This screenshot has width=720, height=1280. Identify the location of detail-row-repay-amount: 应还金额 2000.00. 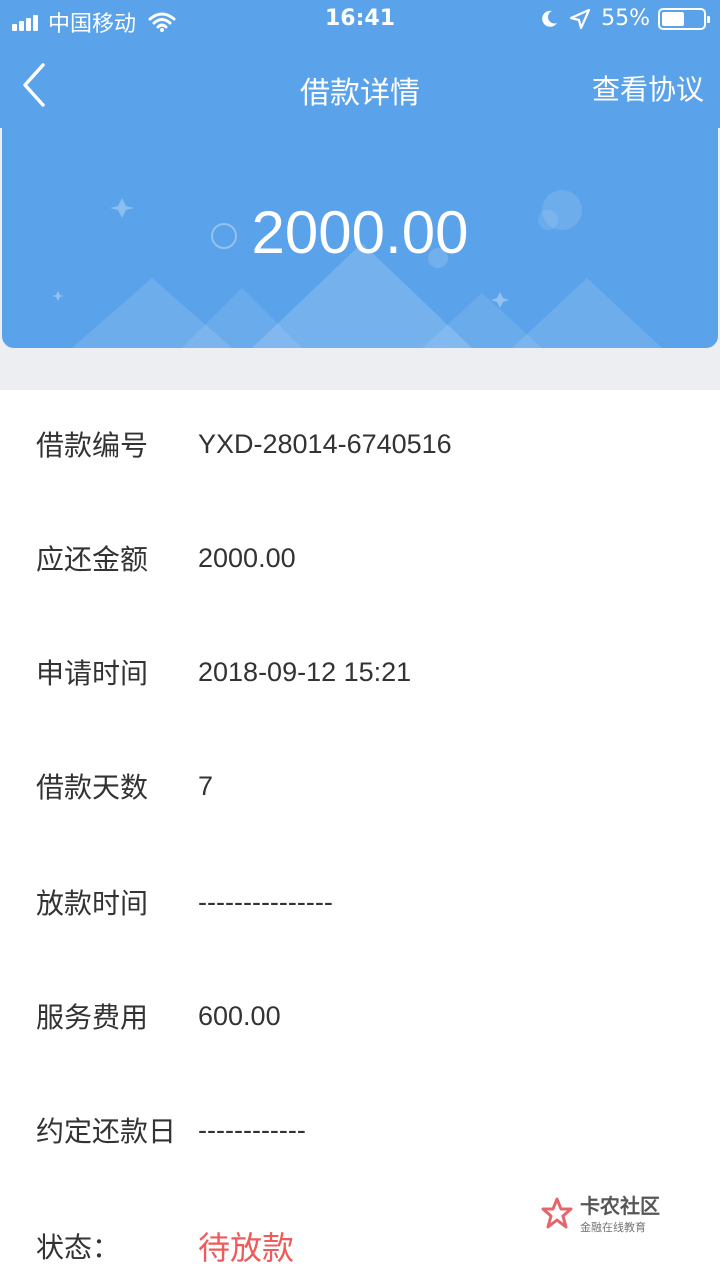
(360, 558).